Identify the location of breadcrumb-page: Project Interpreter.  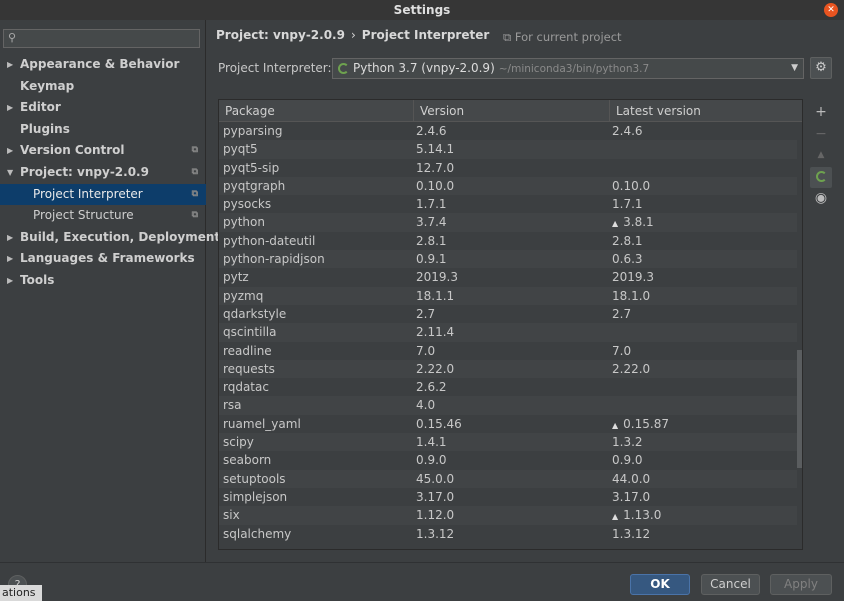
(425, 35).